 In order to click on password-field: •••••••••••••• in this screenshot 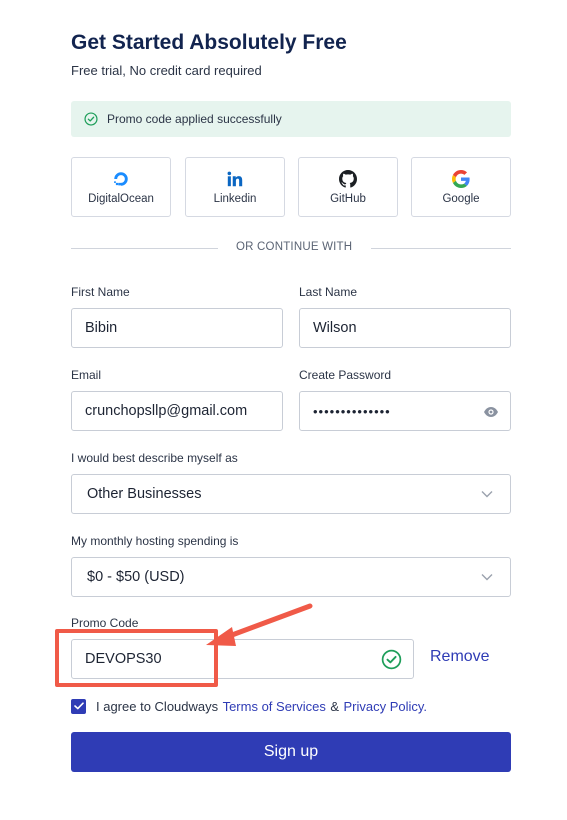, I will do `click(405, 411)`.